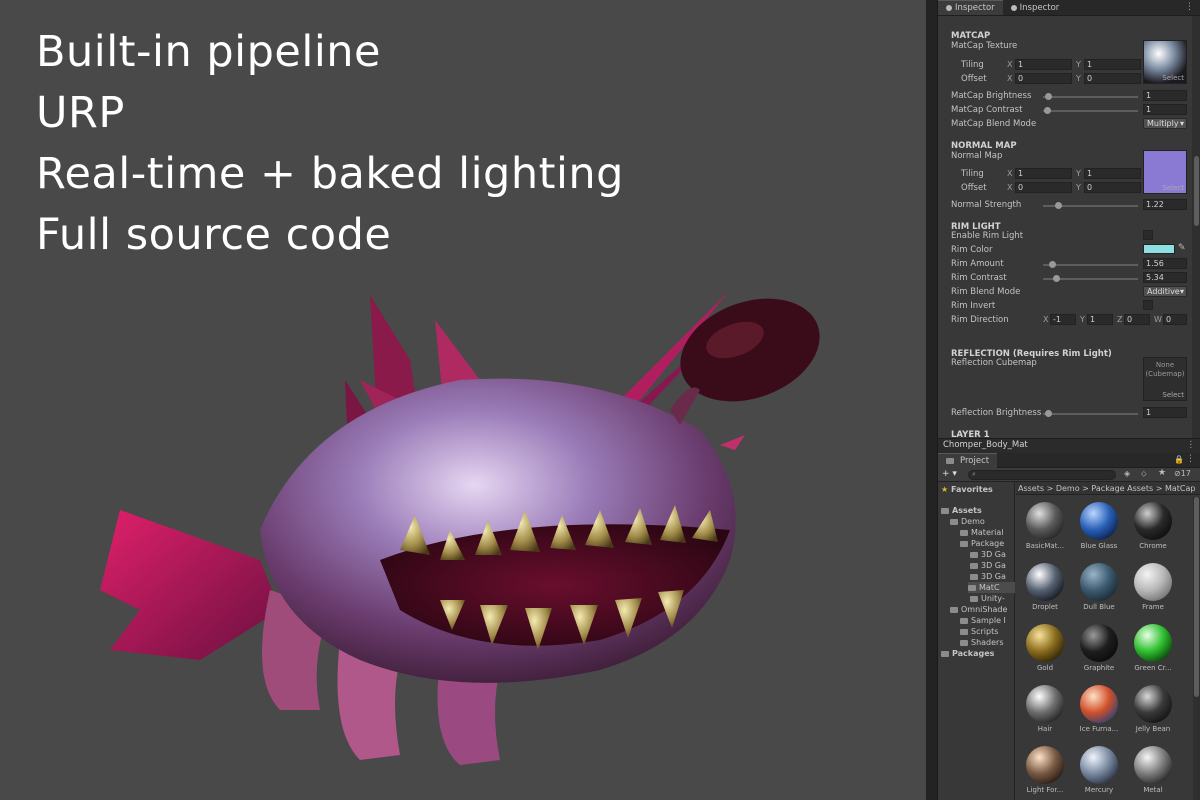 This screenshot has height=800, width=1200. What do you see at coordinates (1100, 319) in the screenshot?
I see `rim-dir-y: 1` at bounding box center [1100, 319].